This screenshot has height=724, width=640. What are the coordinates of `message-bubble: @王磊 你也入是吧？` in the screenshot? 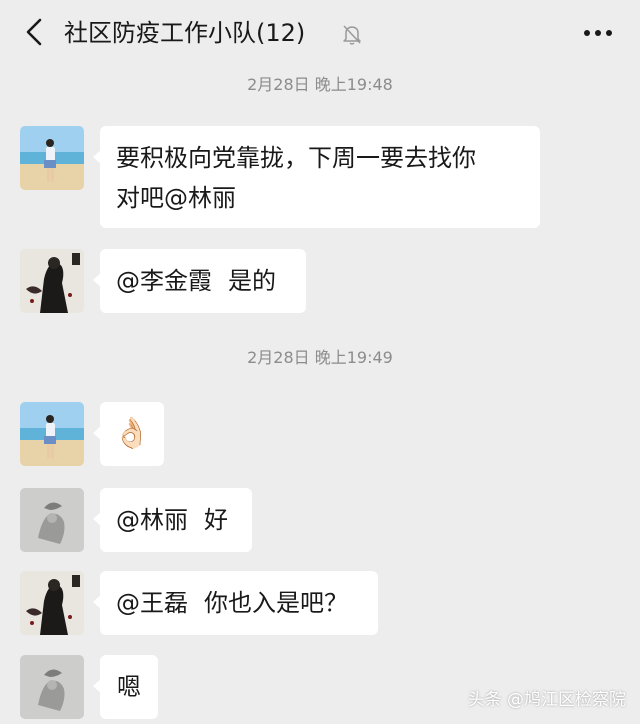 It's located at (235, 603).